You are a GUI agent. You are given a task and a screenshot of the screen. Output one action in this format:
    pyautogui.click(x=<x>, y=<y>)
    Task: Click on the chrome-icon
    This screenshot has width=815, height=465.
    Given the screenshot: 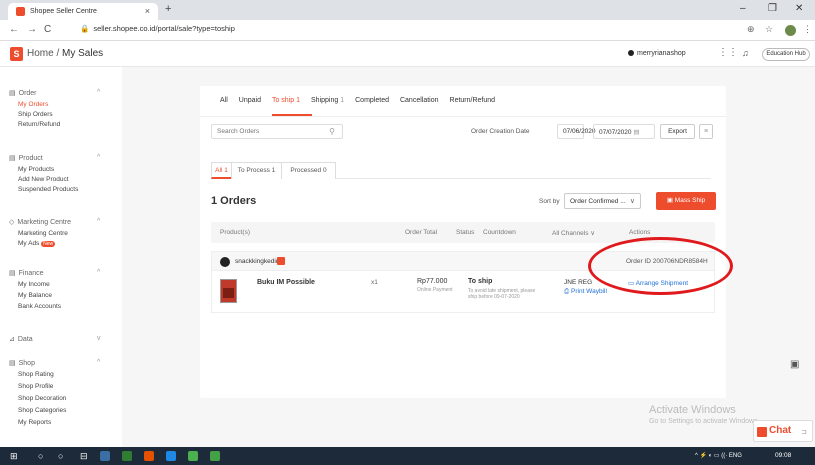 What is the action you would take?
    pyautogui.click(x=193, y=456)
    